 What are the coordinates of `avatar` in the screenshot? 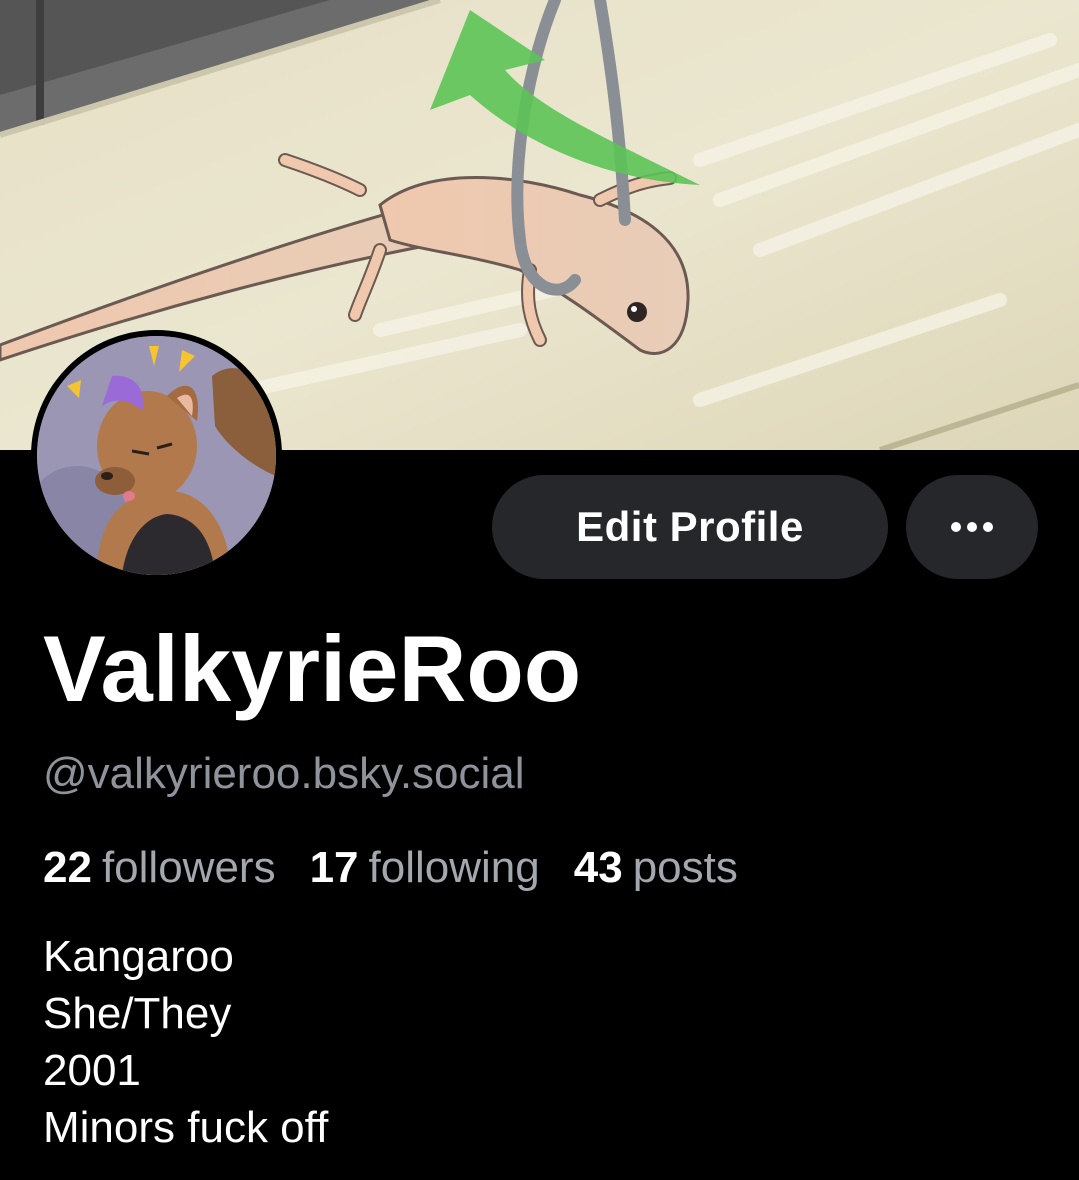 It's located at (156, 455).